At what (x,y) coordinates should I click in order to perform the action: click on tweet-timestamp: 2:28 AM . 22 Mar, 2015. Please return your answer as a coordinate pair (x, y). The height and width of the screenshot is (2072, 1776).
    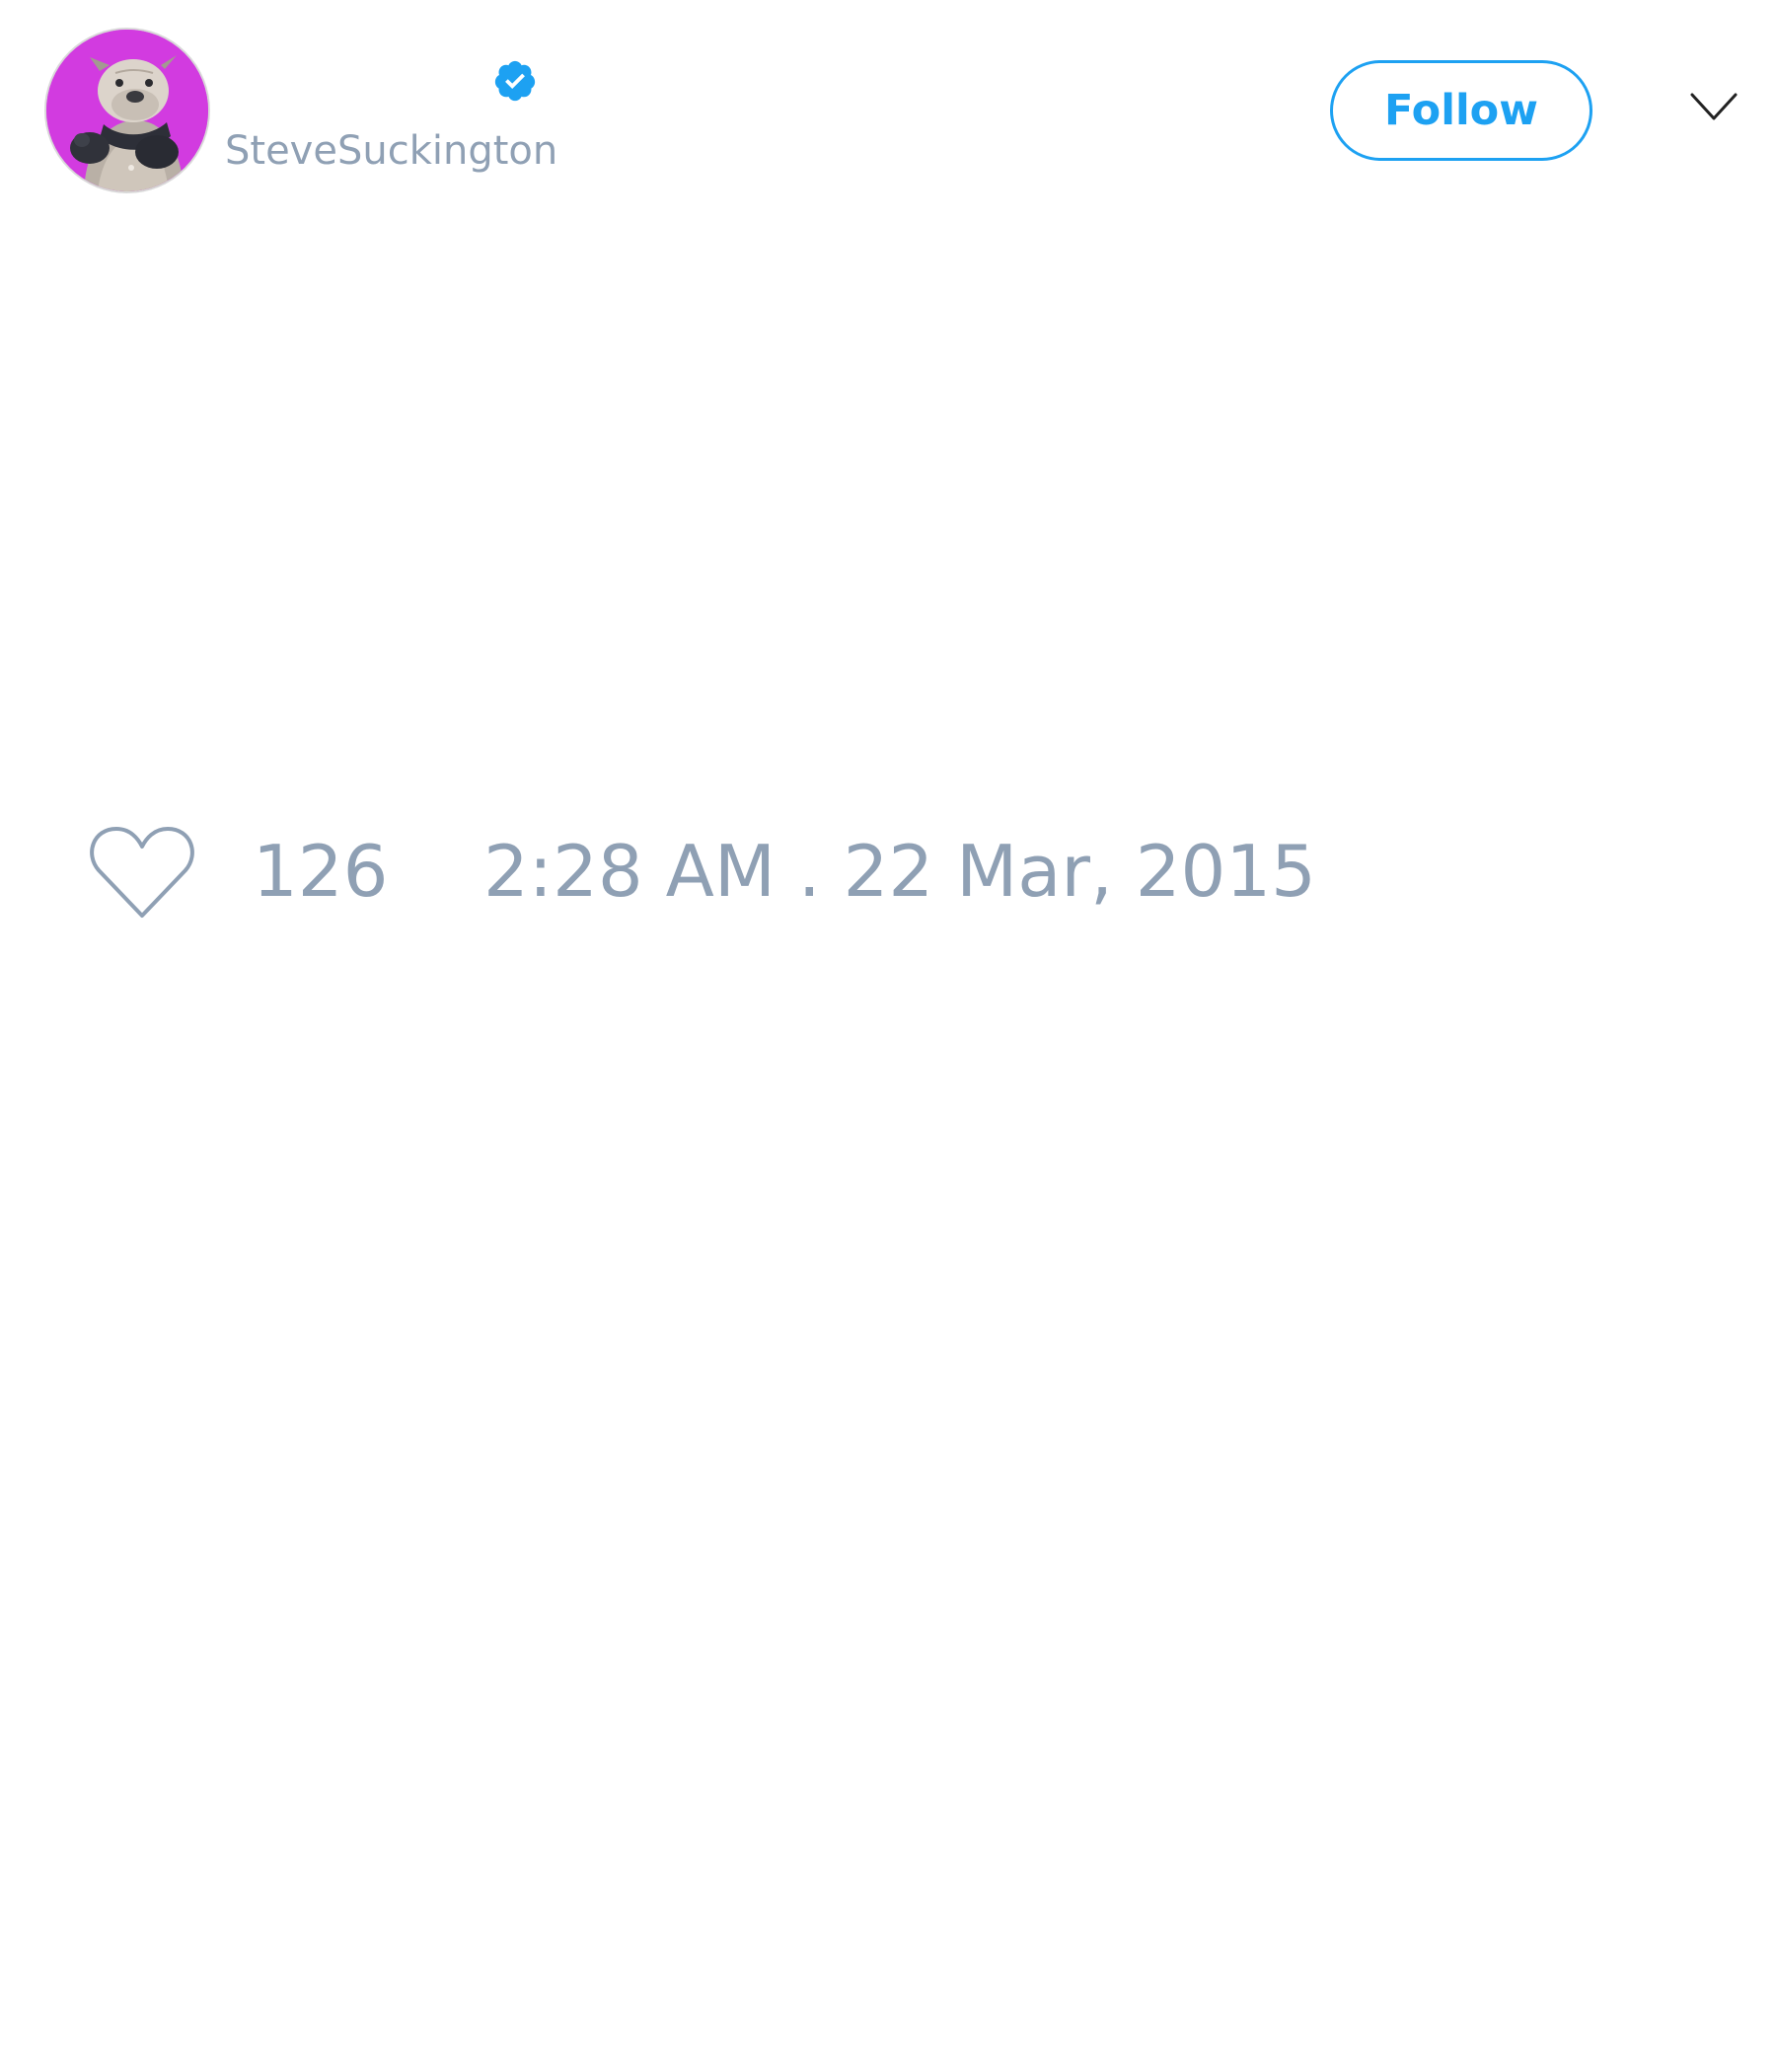
    Looking at the image, I should click on (900, 872).